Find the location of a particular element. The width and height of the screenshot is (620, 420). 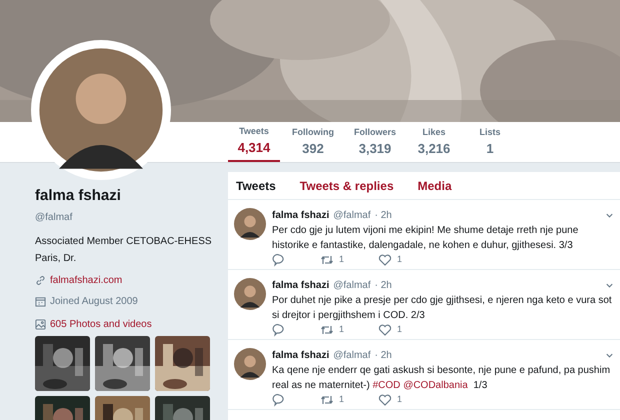

timeline-tab: Tweets & replies is located at coordinates (347, 185).